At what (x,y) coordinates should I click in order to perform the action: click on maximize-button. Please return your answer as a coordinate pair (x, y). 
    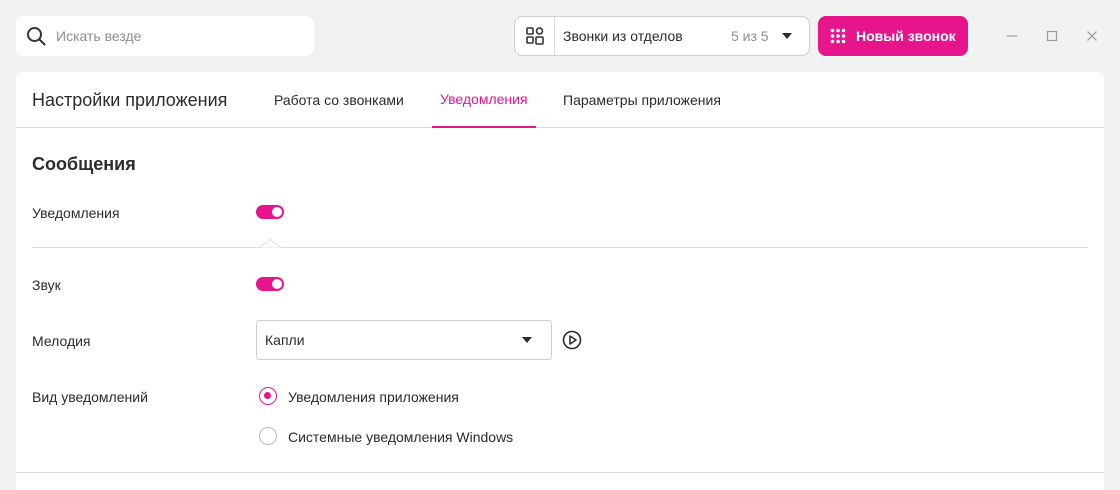
    Looking at the image, I should click on (1052, 36).